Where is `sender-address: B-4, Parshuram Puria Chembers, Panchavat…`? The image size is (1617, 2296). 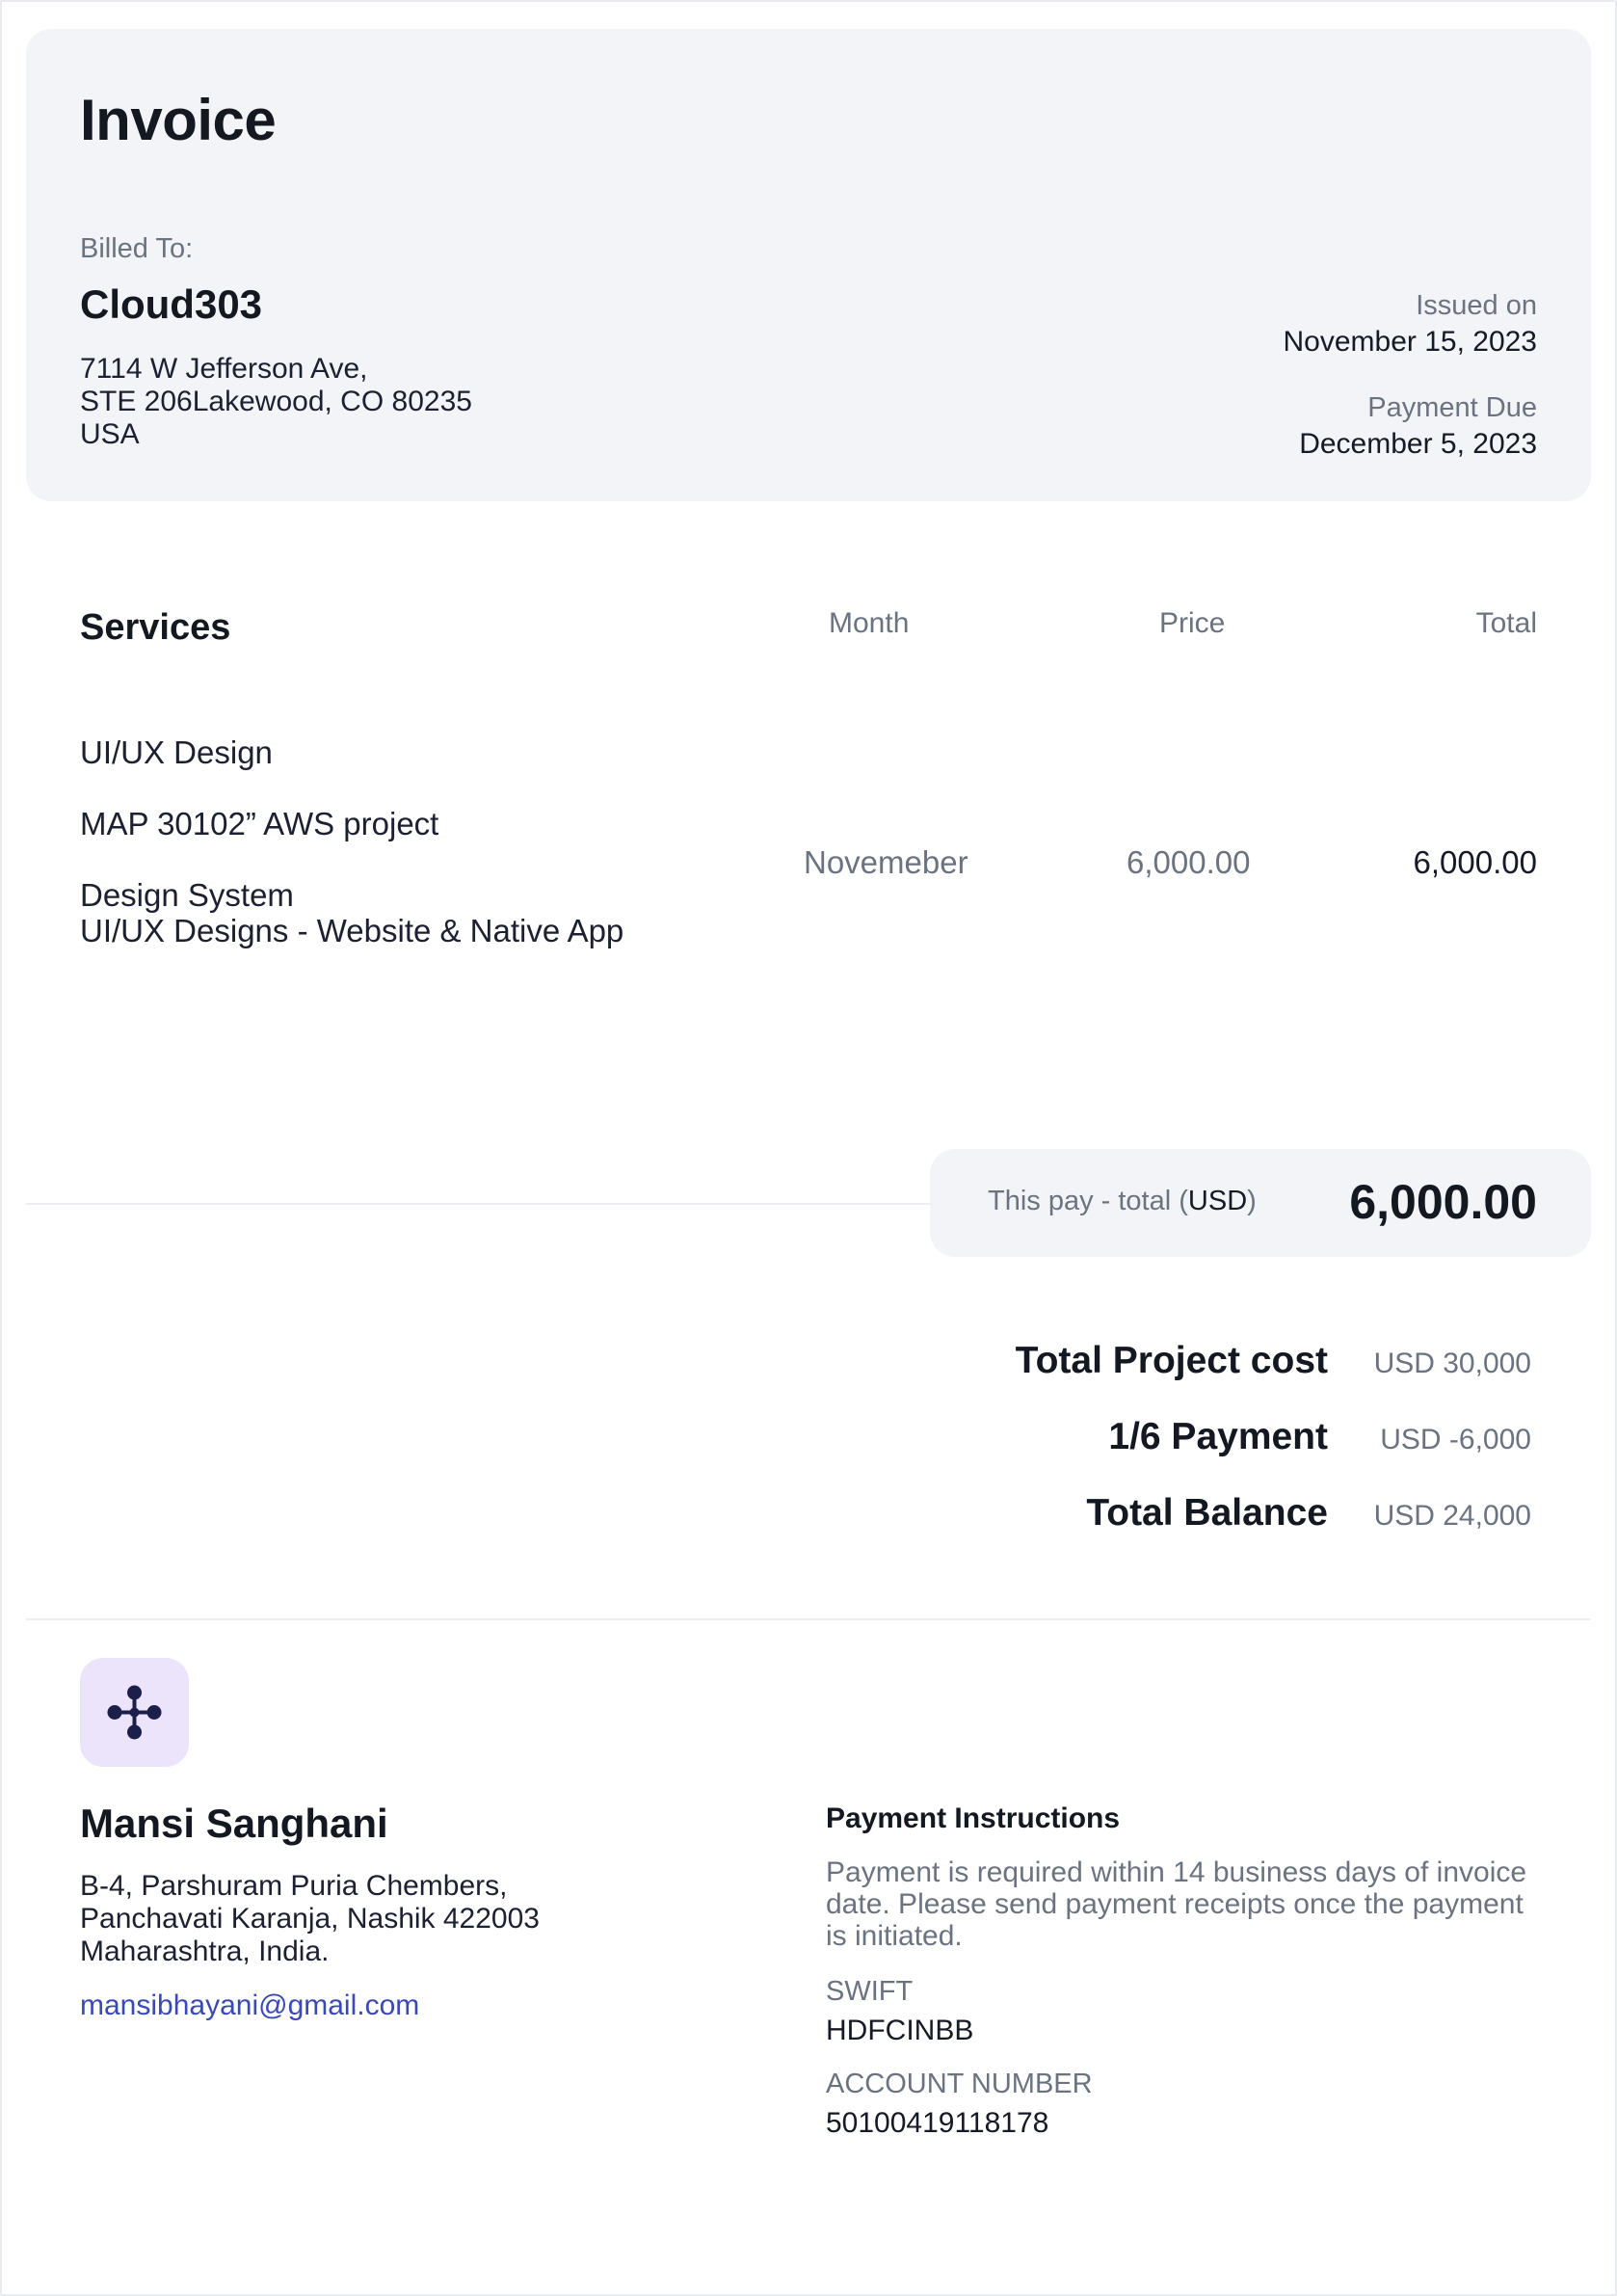 sender-address: B-4, Parshuram Puria Chembers, Panchavat… is located at coordinates (310, 1919).